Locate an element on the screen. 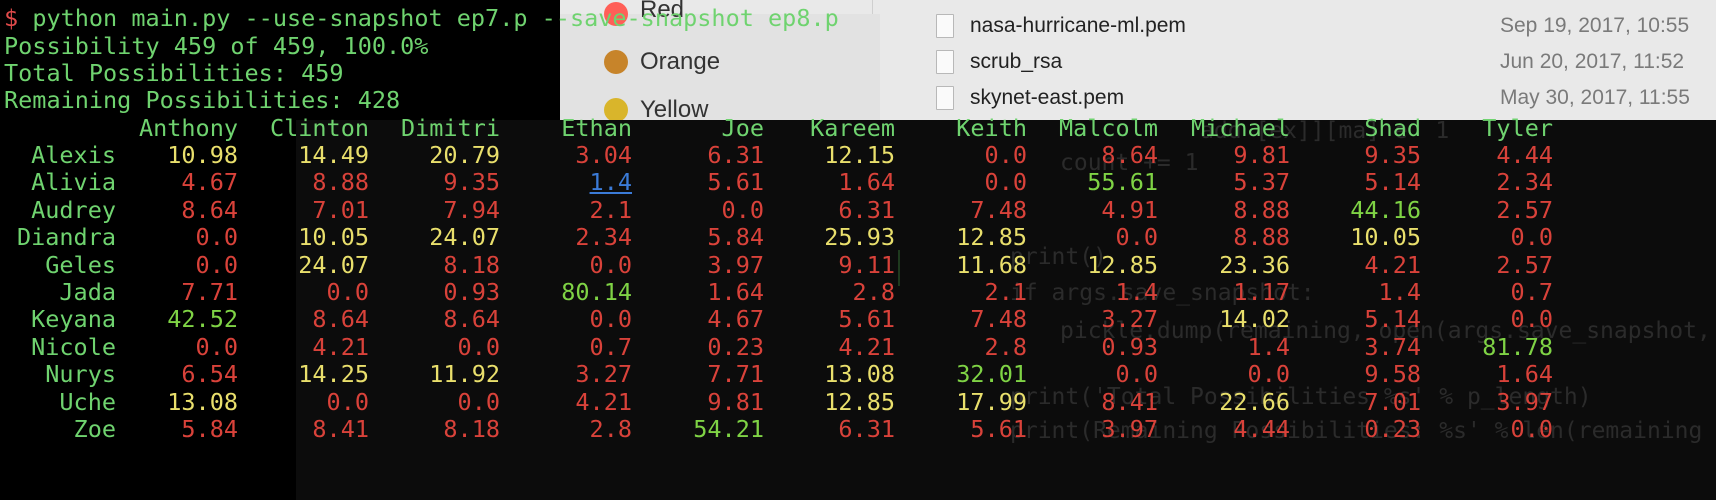 The image size is (1716, 500). remaining-line: Remaining Possibilities: 428 is located at coordinates (202, 100).